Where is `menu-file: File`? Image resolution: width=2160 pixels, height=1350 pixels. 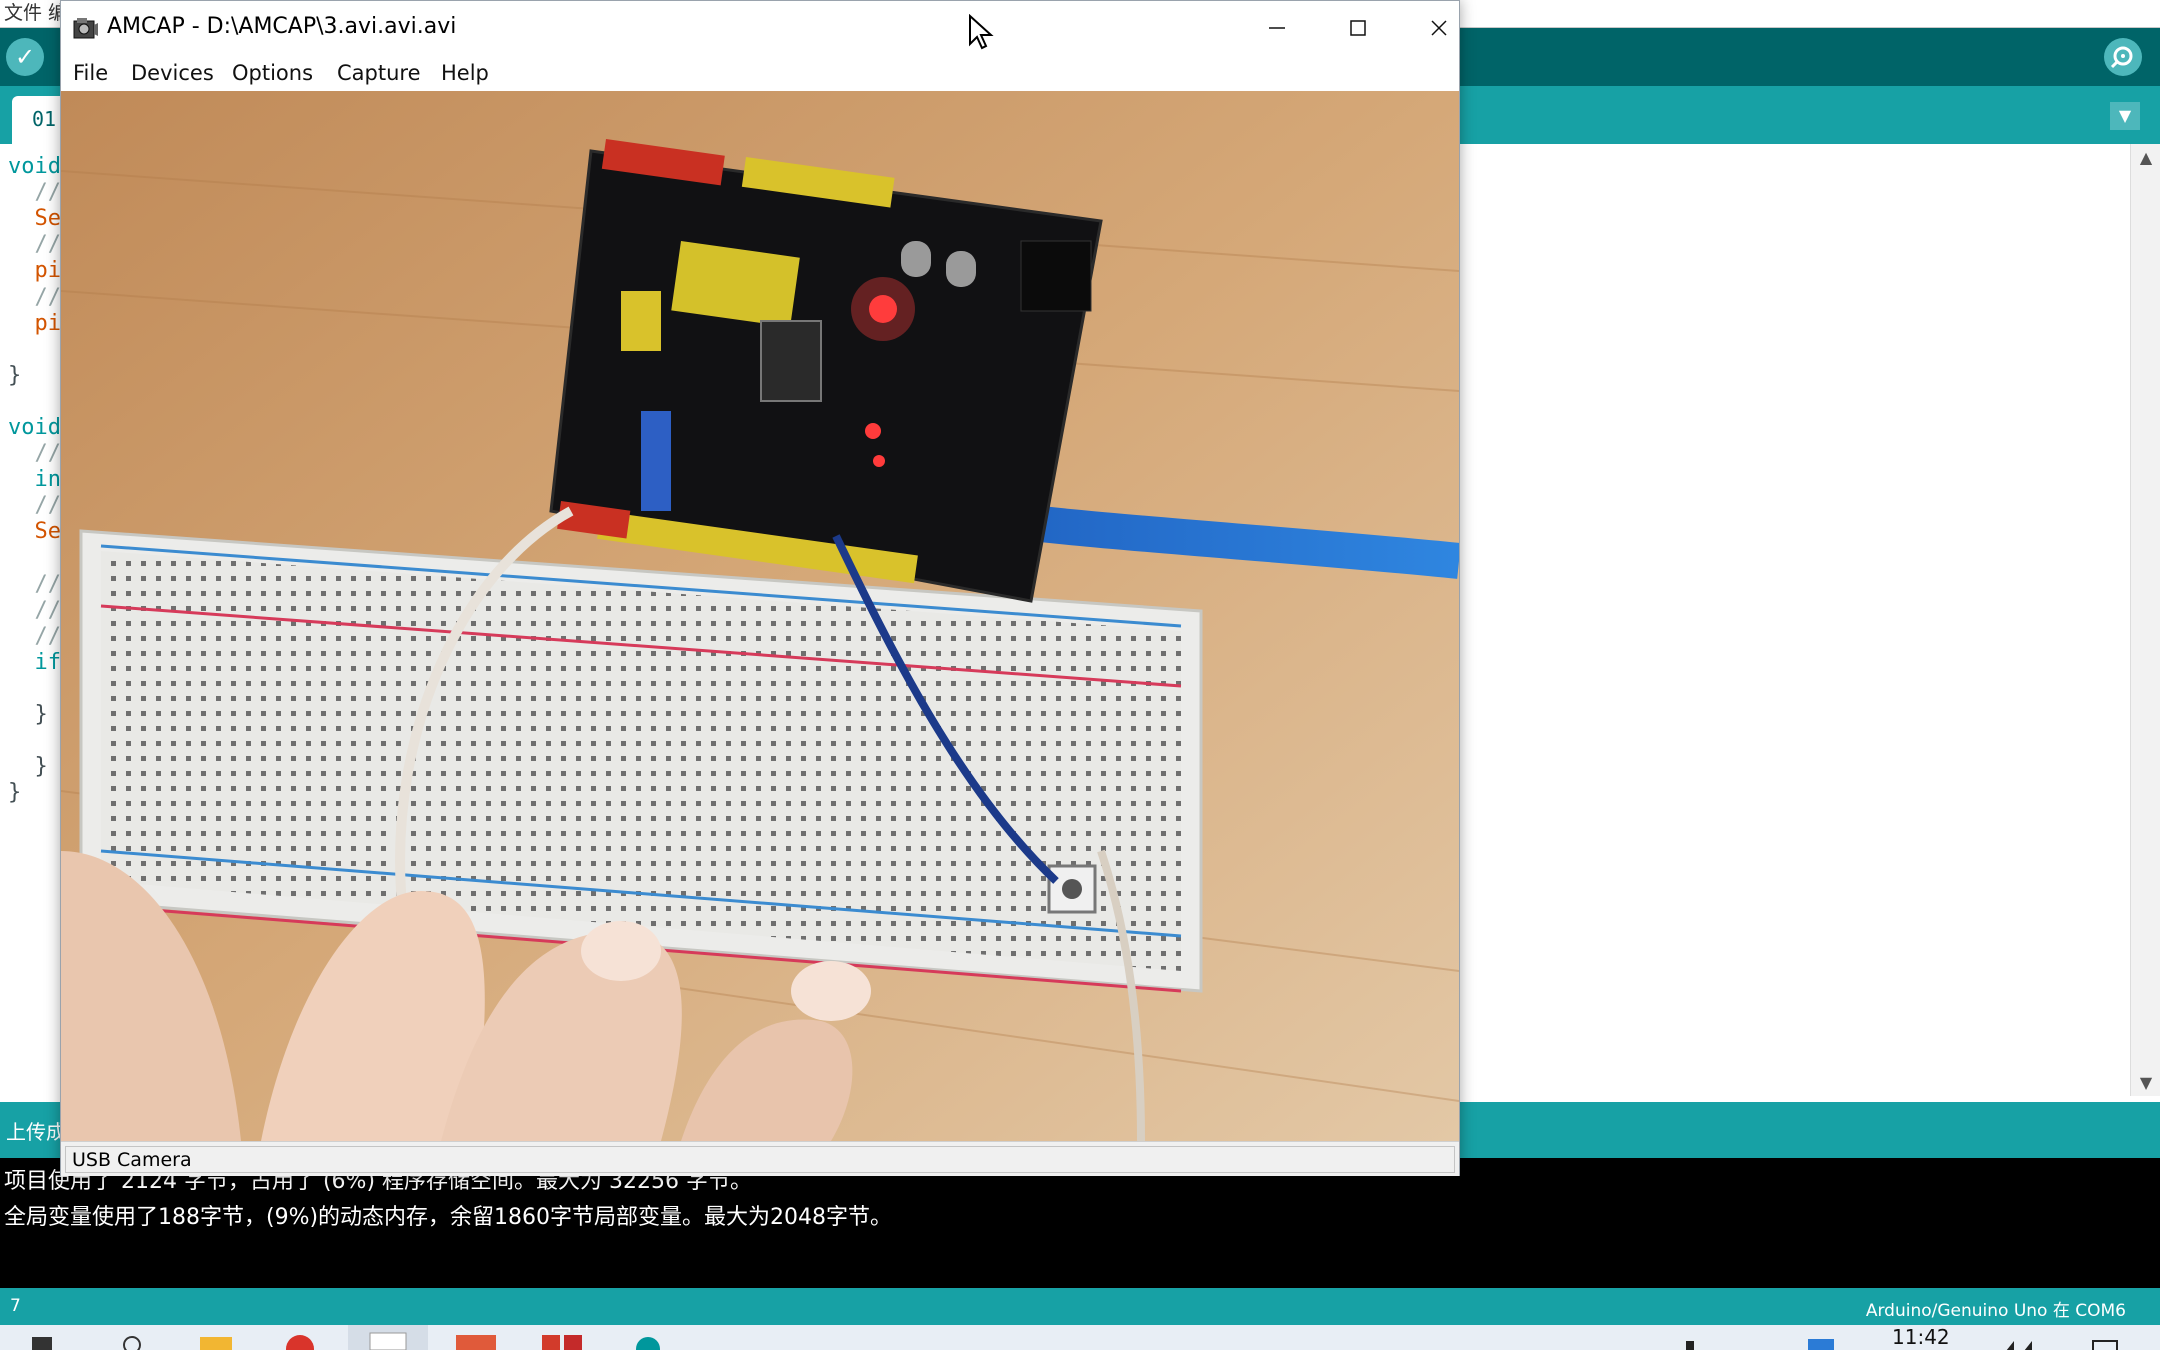 menu-file: File is located at coordinates (90, 73).